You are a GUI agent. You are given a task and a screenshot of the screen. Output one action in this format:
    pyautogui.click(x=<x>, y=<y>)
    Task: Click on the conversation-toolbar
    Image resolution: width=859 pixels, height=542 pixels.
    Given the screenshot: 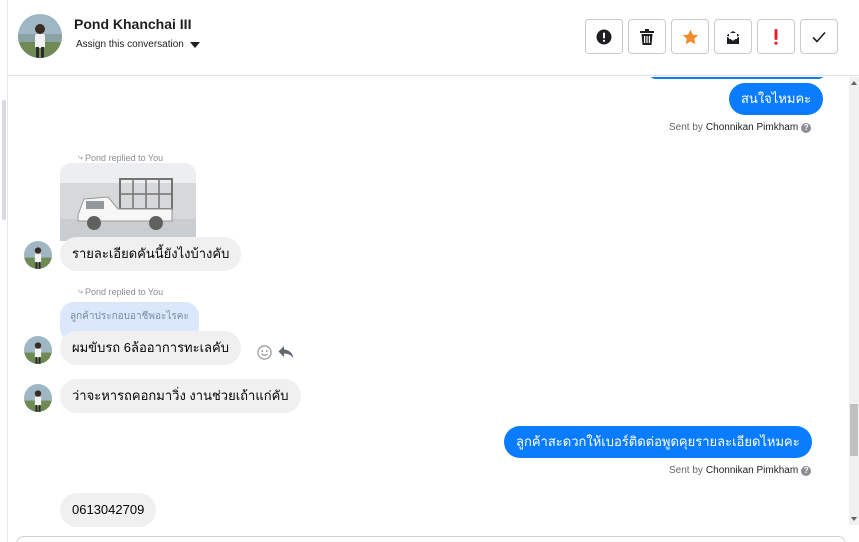 What is the action you would take?
    pyautogui.click(x=711, y=36)
    